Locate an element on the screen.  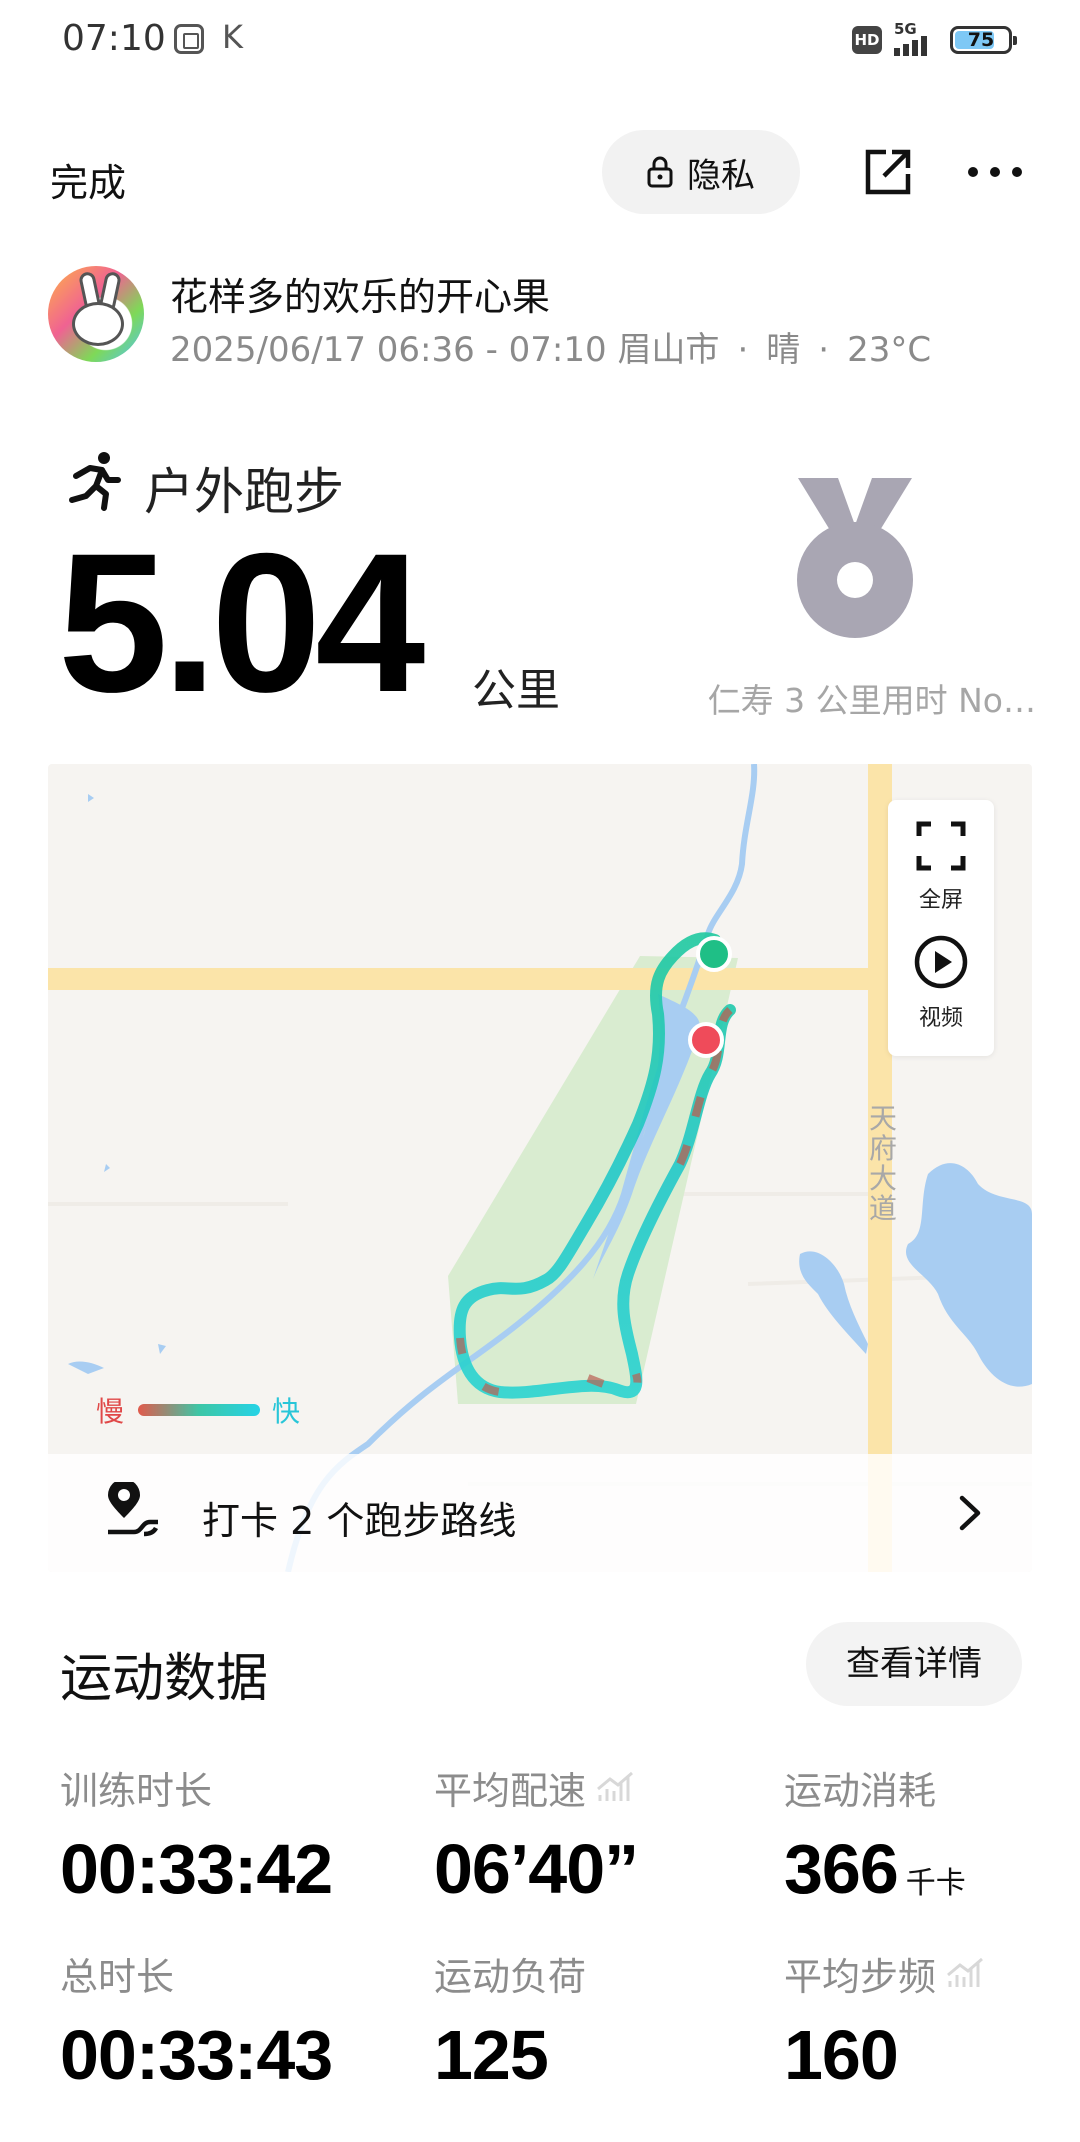
fullscreen-label: 全屏 is located at coordinates (940, 900).